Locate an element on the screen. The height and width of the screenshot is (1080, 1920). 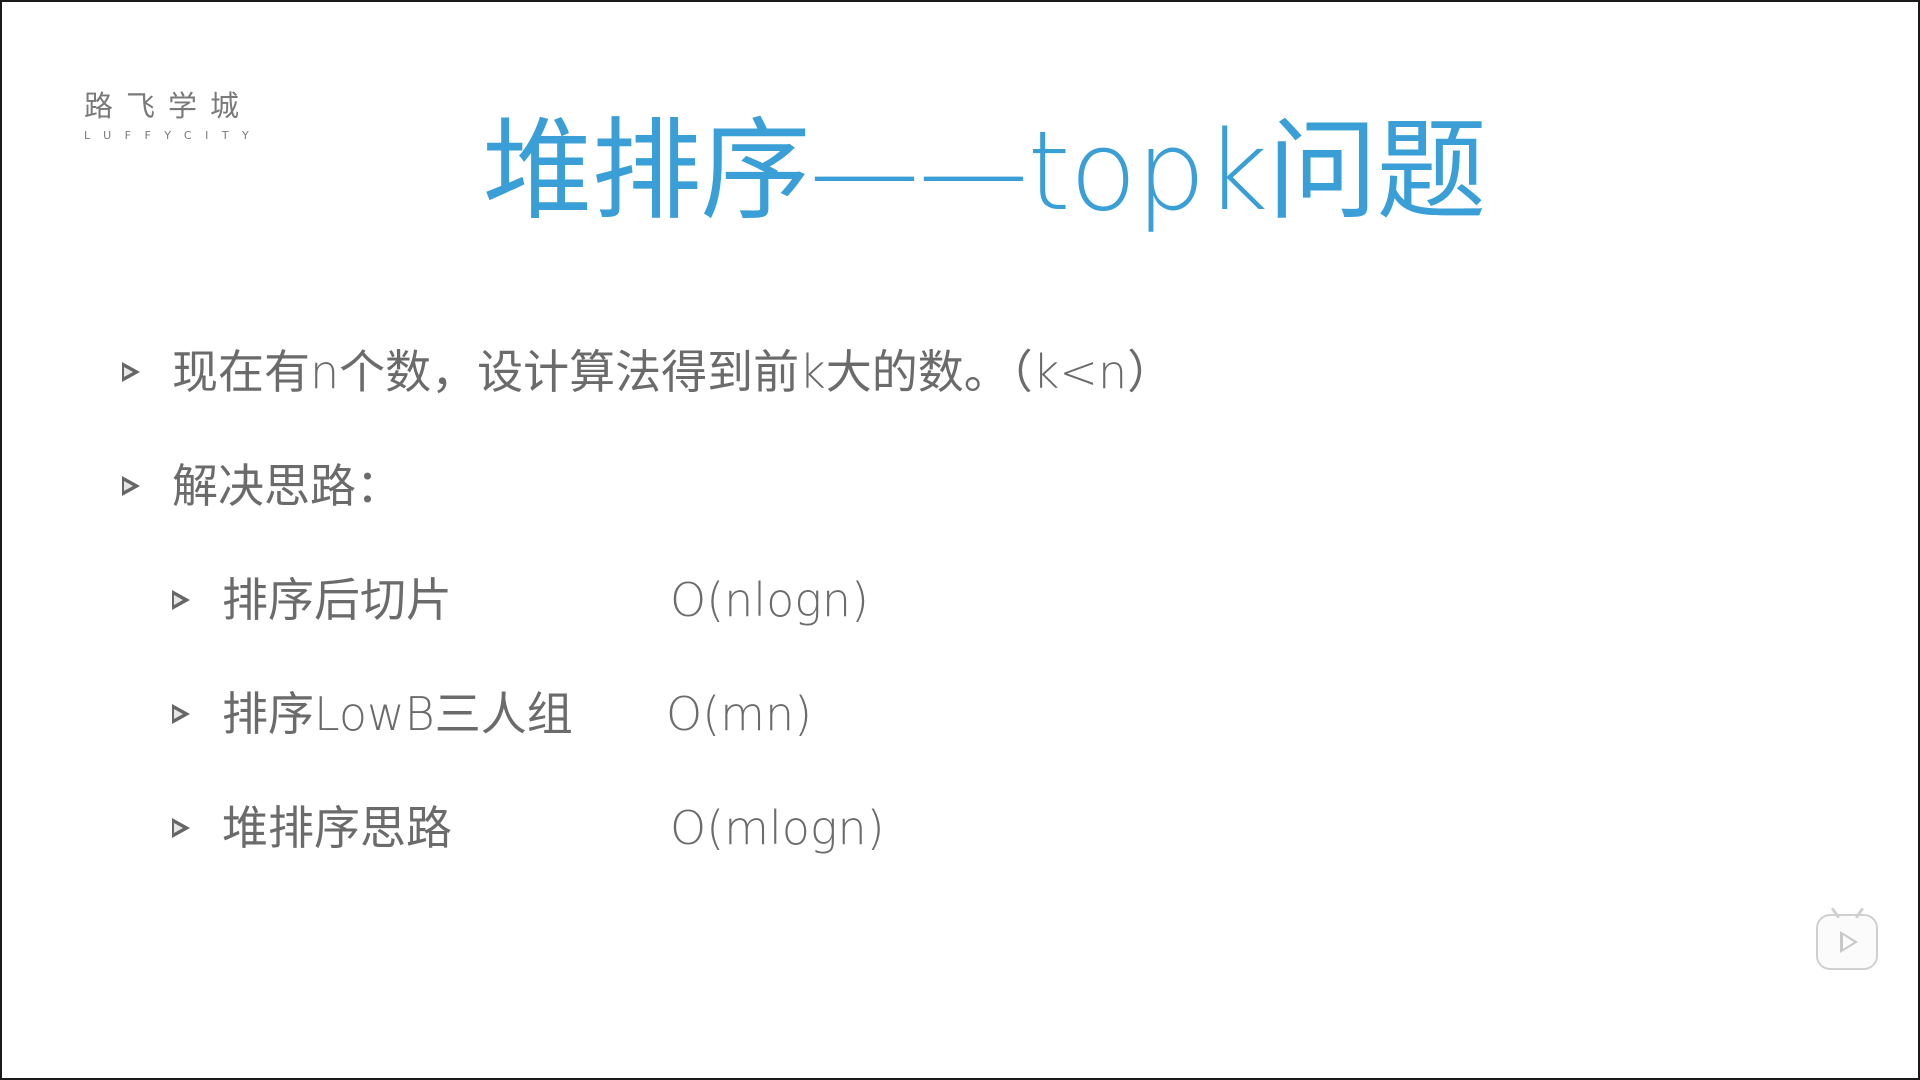
bullet-approach: 解决思路： is located at coordinates (262, 486).